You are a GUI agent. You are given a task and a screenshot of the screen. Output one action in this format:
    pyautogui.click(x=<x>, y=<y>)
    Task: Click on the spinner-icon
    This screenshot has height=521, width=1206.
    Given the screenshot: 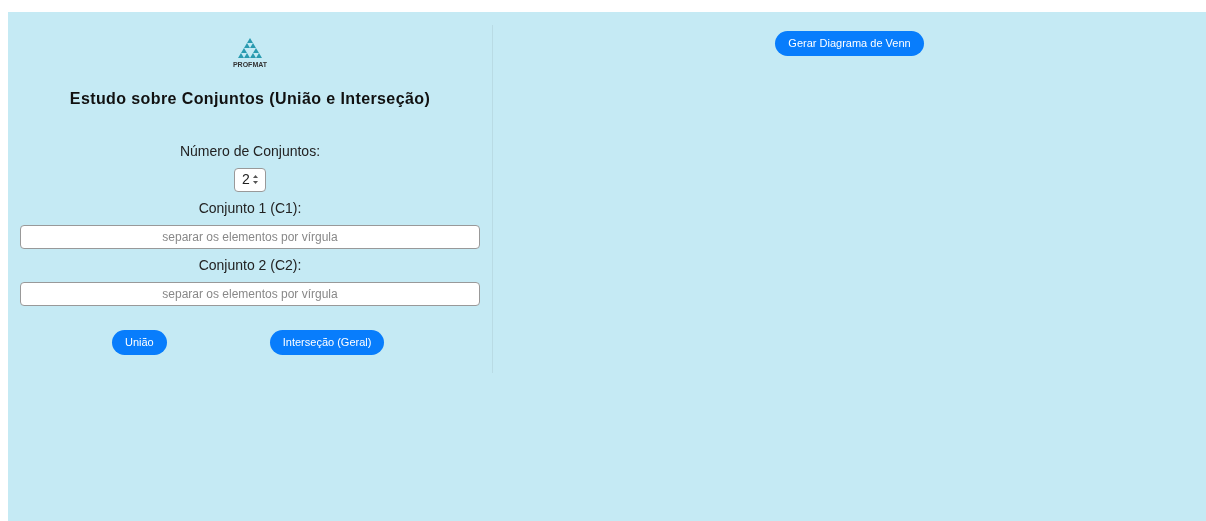 What is the action you would take?
    pyautogui.click(x=255, y=179)
    